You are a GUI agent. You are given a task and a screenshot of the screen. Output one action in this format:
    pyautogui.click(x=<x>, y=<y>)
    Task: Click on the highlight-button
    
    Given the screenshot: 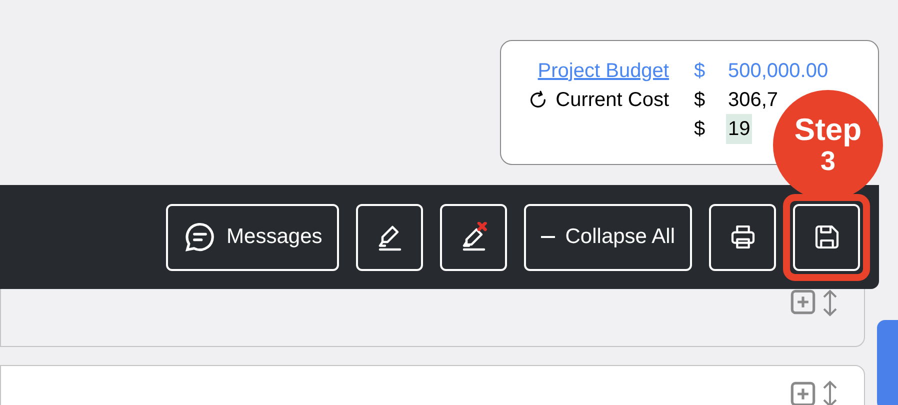 What is the action you would take?
    pyautogui.click(x=390, y=237)
    